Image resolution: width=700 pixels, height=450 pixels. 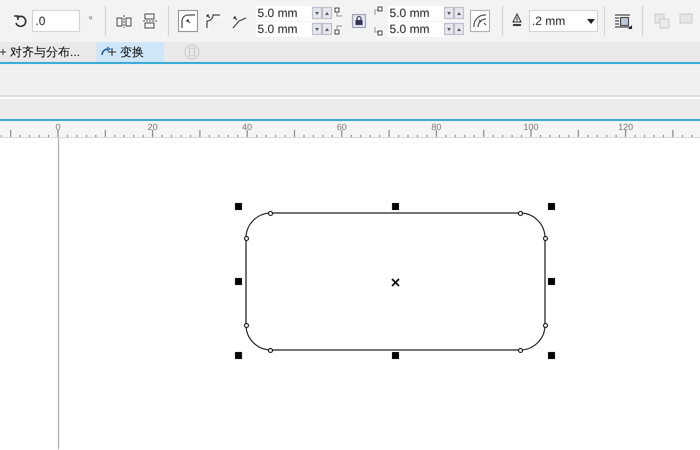 What do you see at coordinates (341, 127) in the screenshot?
I see `ruler-label: 60` at bounding box center [341, 127].